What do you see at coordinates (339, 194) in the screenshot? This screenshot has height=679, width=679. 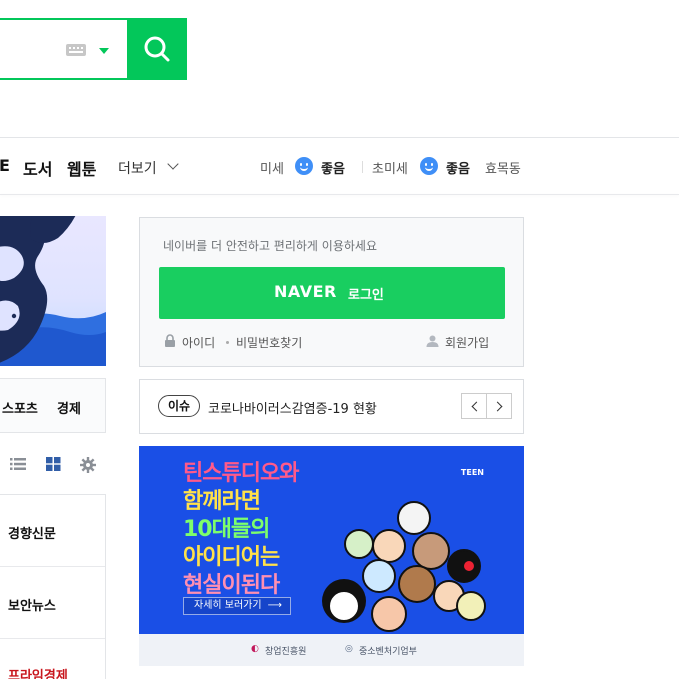 I see `nav-divider` at bounding box center [339, 194].